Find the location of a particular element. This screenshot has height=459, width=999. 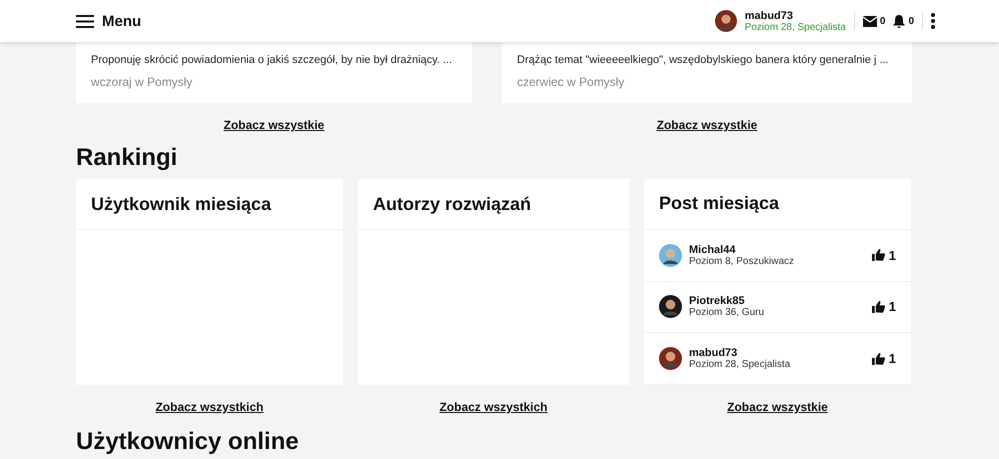

idea-meta: czerwiec w Pomysły is located at coordinates (571, 82).